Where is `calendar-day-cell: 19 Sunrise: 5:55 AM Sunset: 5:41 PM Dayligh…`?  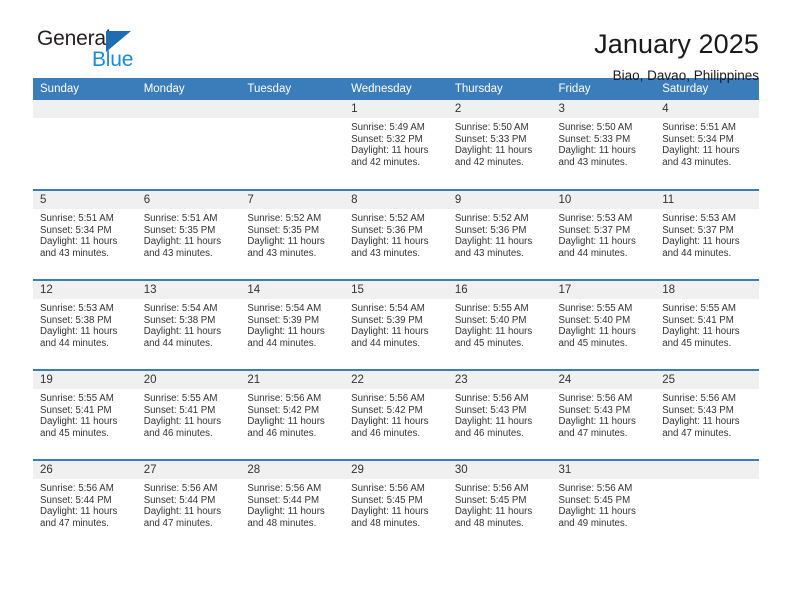 calendar-day-cell: 19 Sunrise: 5:55 AM Sunset: 5:41 PM Dayligh… is located at coordinates (85, 414).